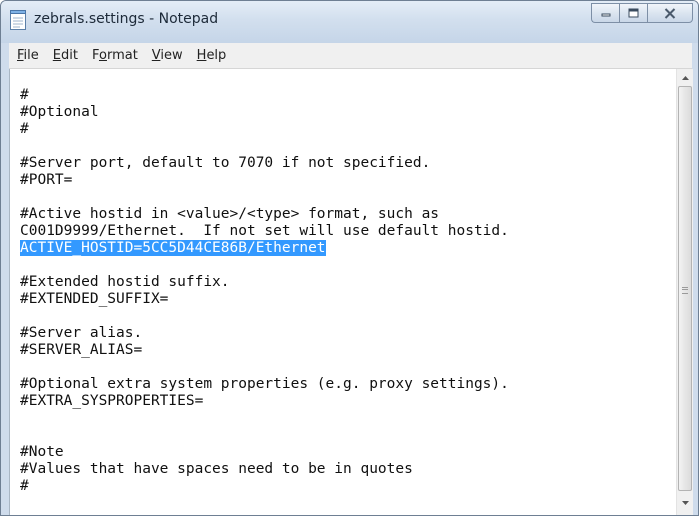 The image size is (699, 516). What do you see at coordinates (264, 350) in the screenshot?
I see `text-line: #SERVER_ALIAS=` at bounding box center [264, 350].